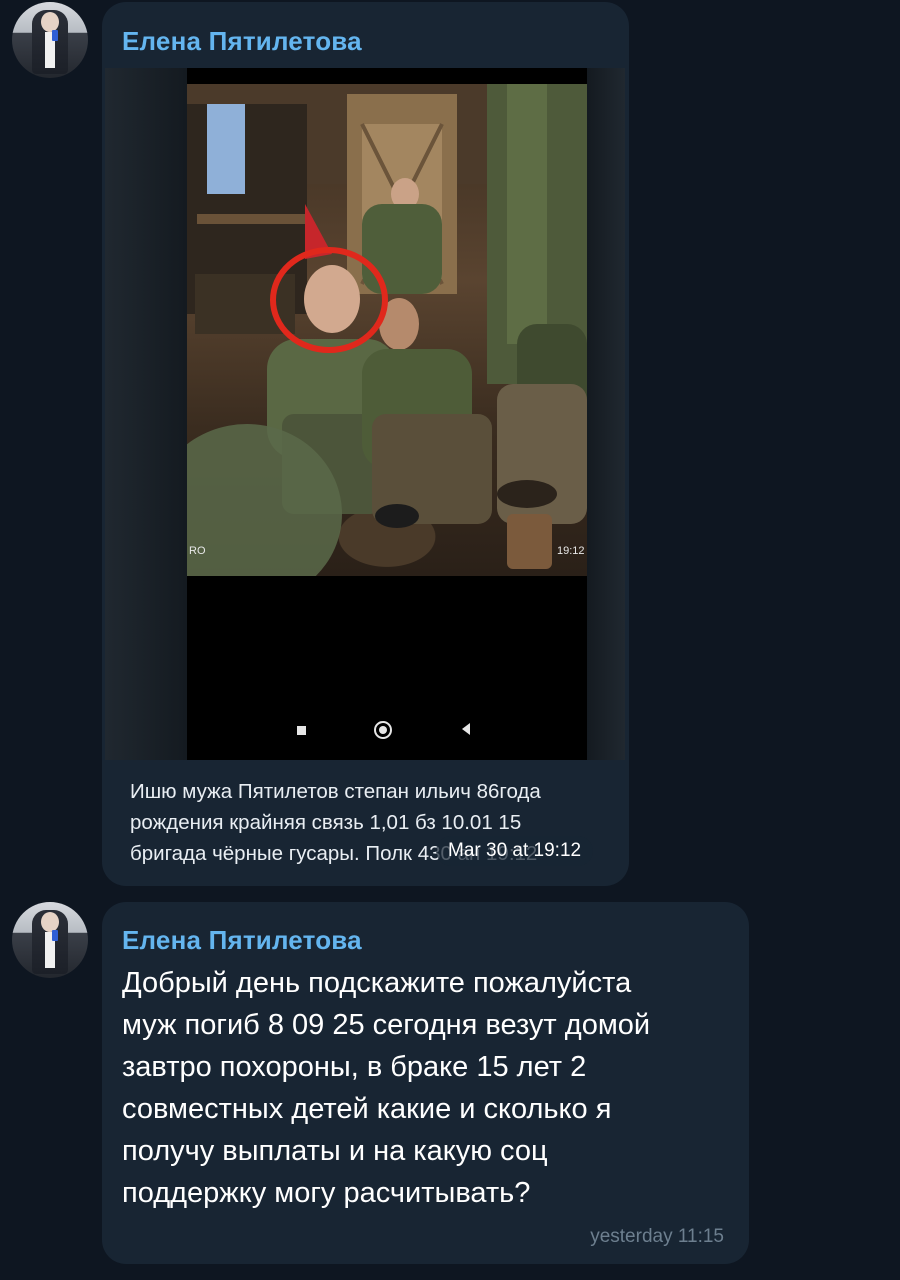  I want to click on photo-left-edge, so click(146, 414).